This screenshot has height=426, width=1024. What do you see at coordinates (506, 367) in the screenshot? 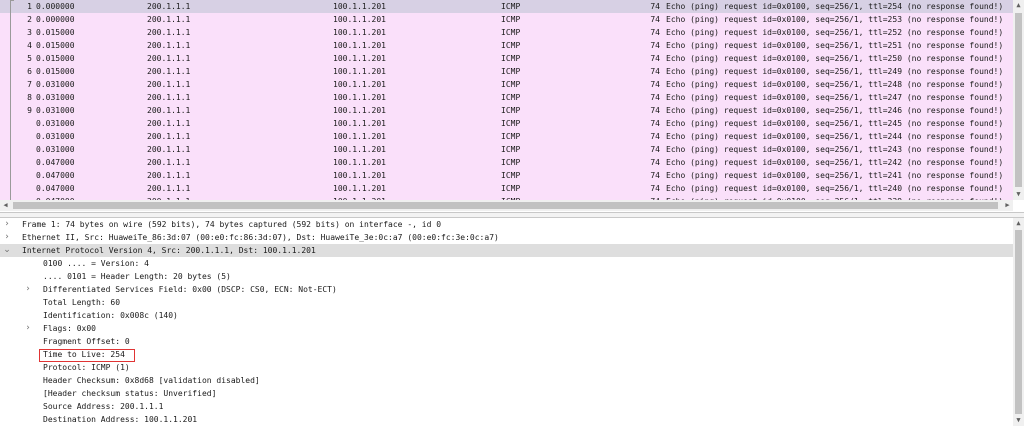
I see `detail-tree-item: Protocol: ICMP (1)` at bounding box center [506, 367].